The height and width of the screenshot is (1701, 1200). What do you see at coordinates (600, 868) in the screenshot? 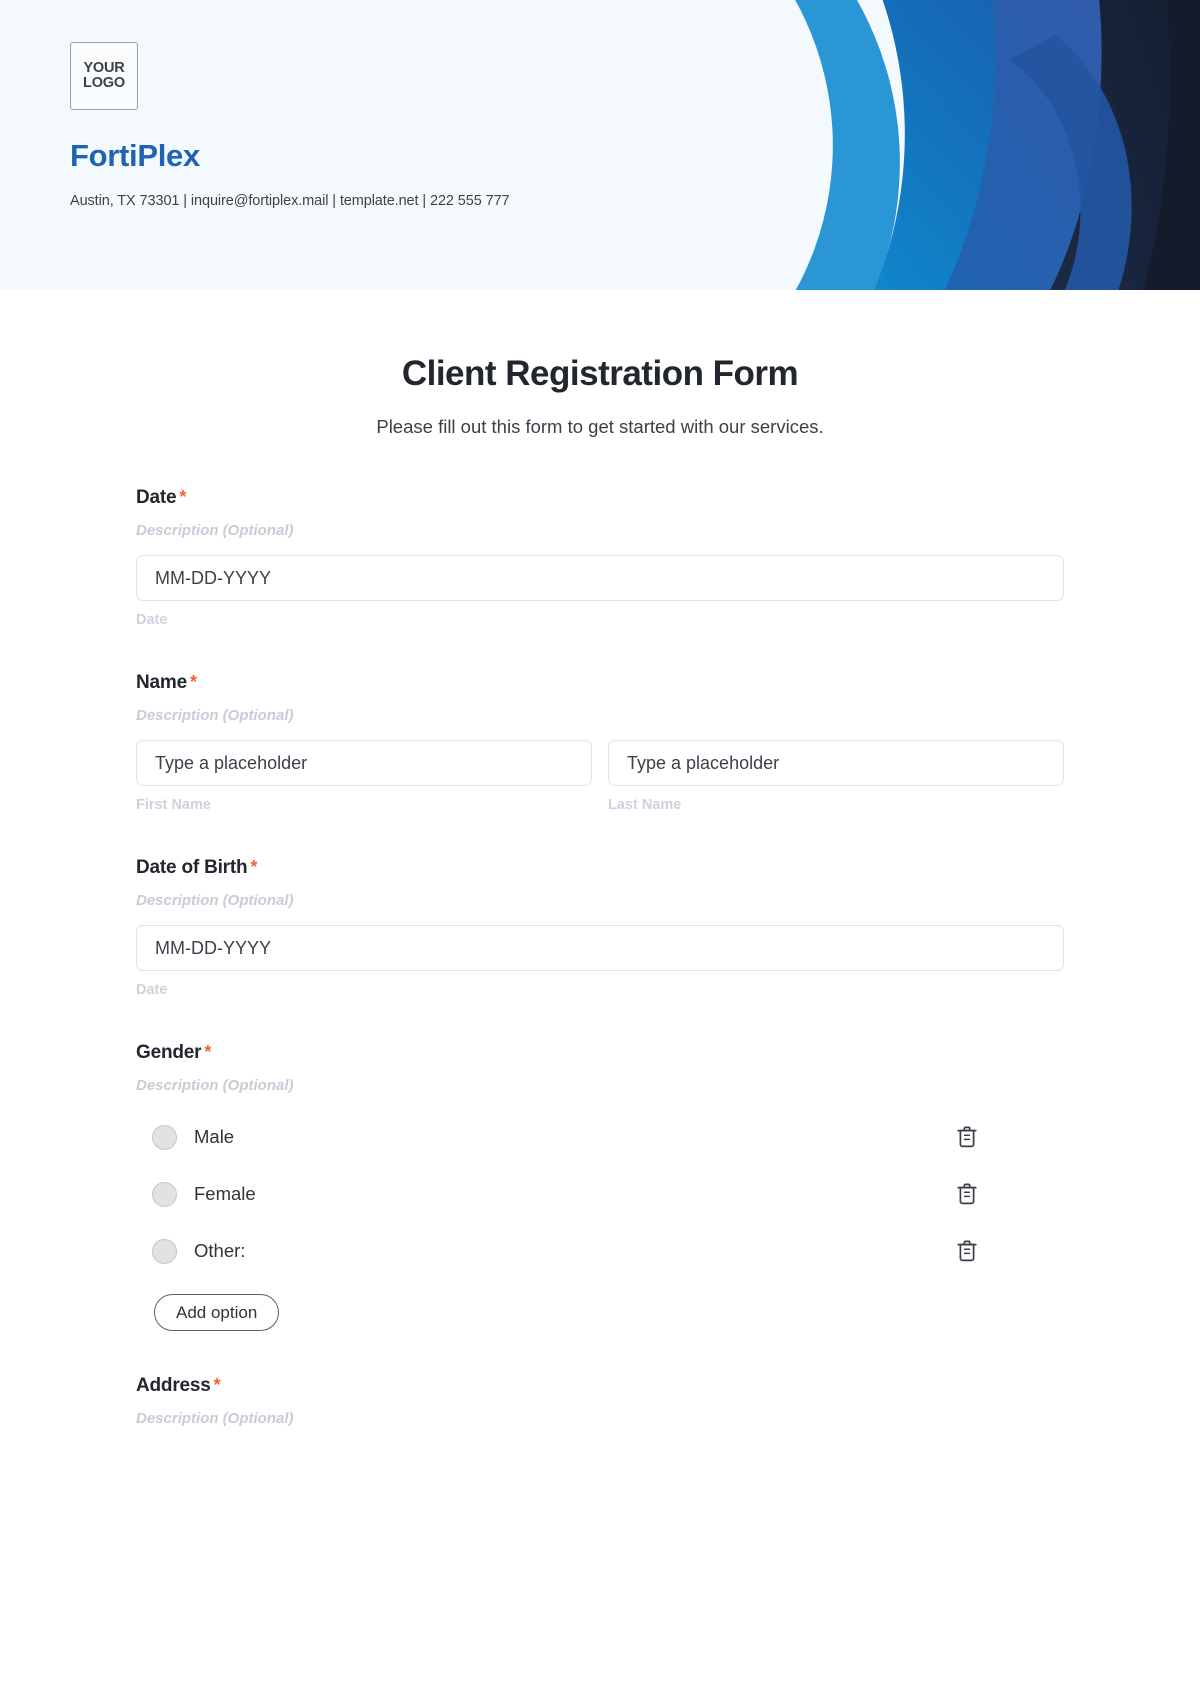
I see `field-dob-label: Date of Birth *` at bounding box center [600, 868].